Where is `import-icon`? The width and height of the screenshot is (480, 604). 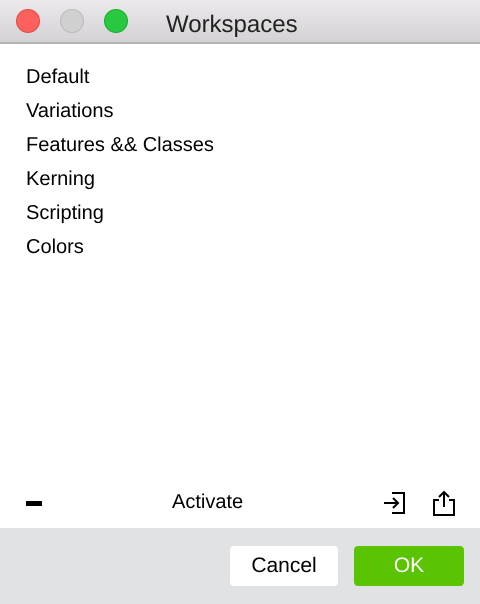
import-icon is located at coordinates (394, 503).